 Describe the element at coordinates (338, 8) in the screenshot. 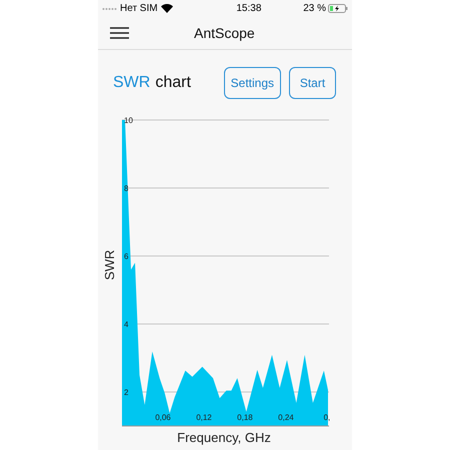

I see `battery-icon` at that location.